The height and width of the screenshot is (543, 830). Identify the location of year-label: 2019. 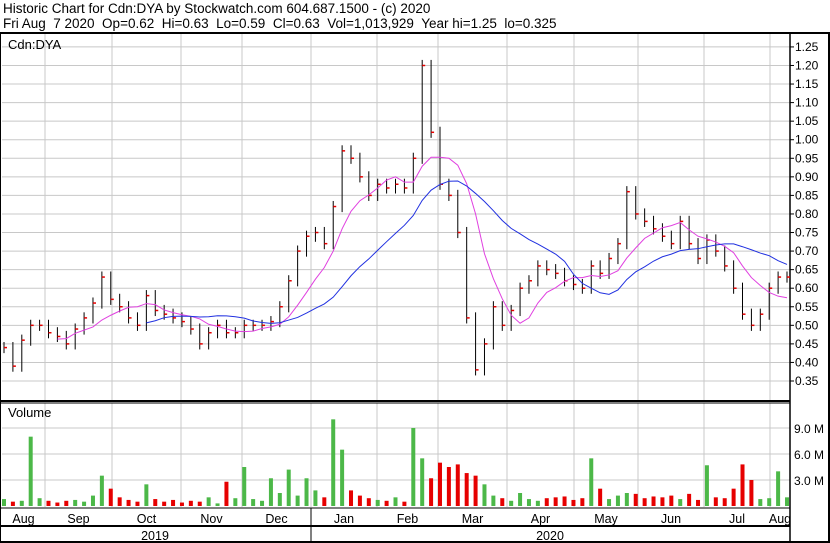
(155, 536).